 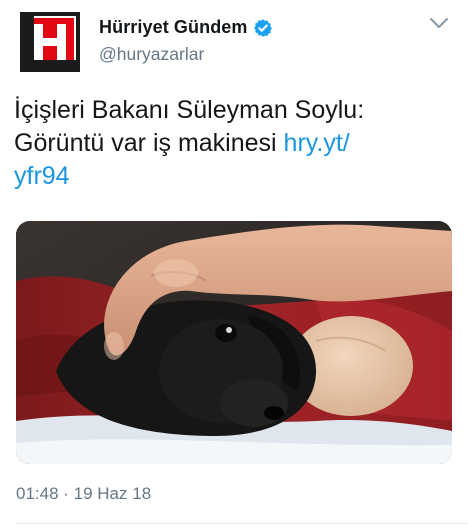 I want to click on tweet-text-line-2: Görüntü var iş makinesi hry.yt/, so click(x=234, y=143).